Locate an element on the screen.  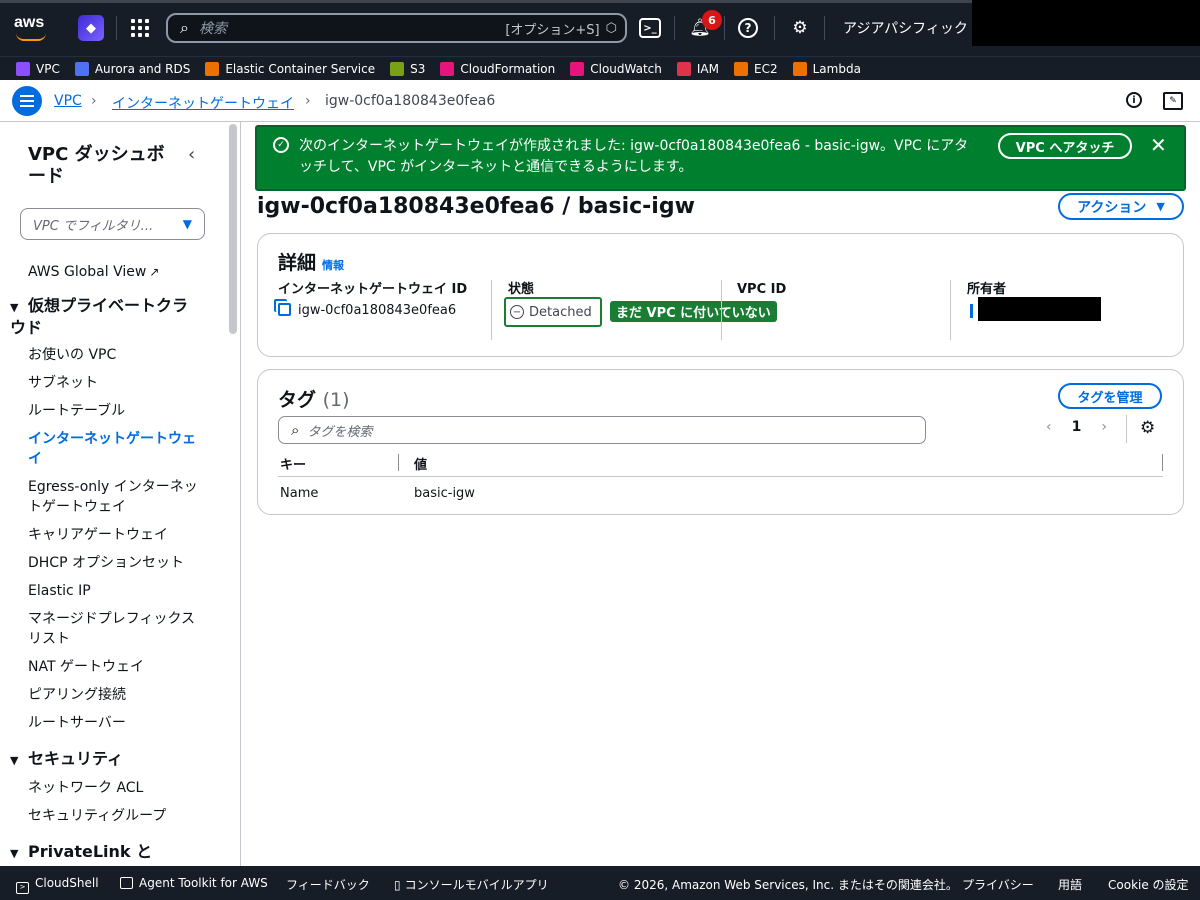
tag-search-input: ⌕ タグを検索 is located at coordinates (602, 430).